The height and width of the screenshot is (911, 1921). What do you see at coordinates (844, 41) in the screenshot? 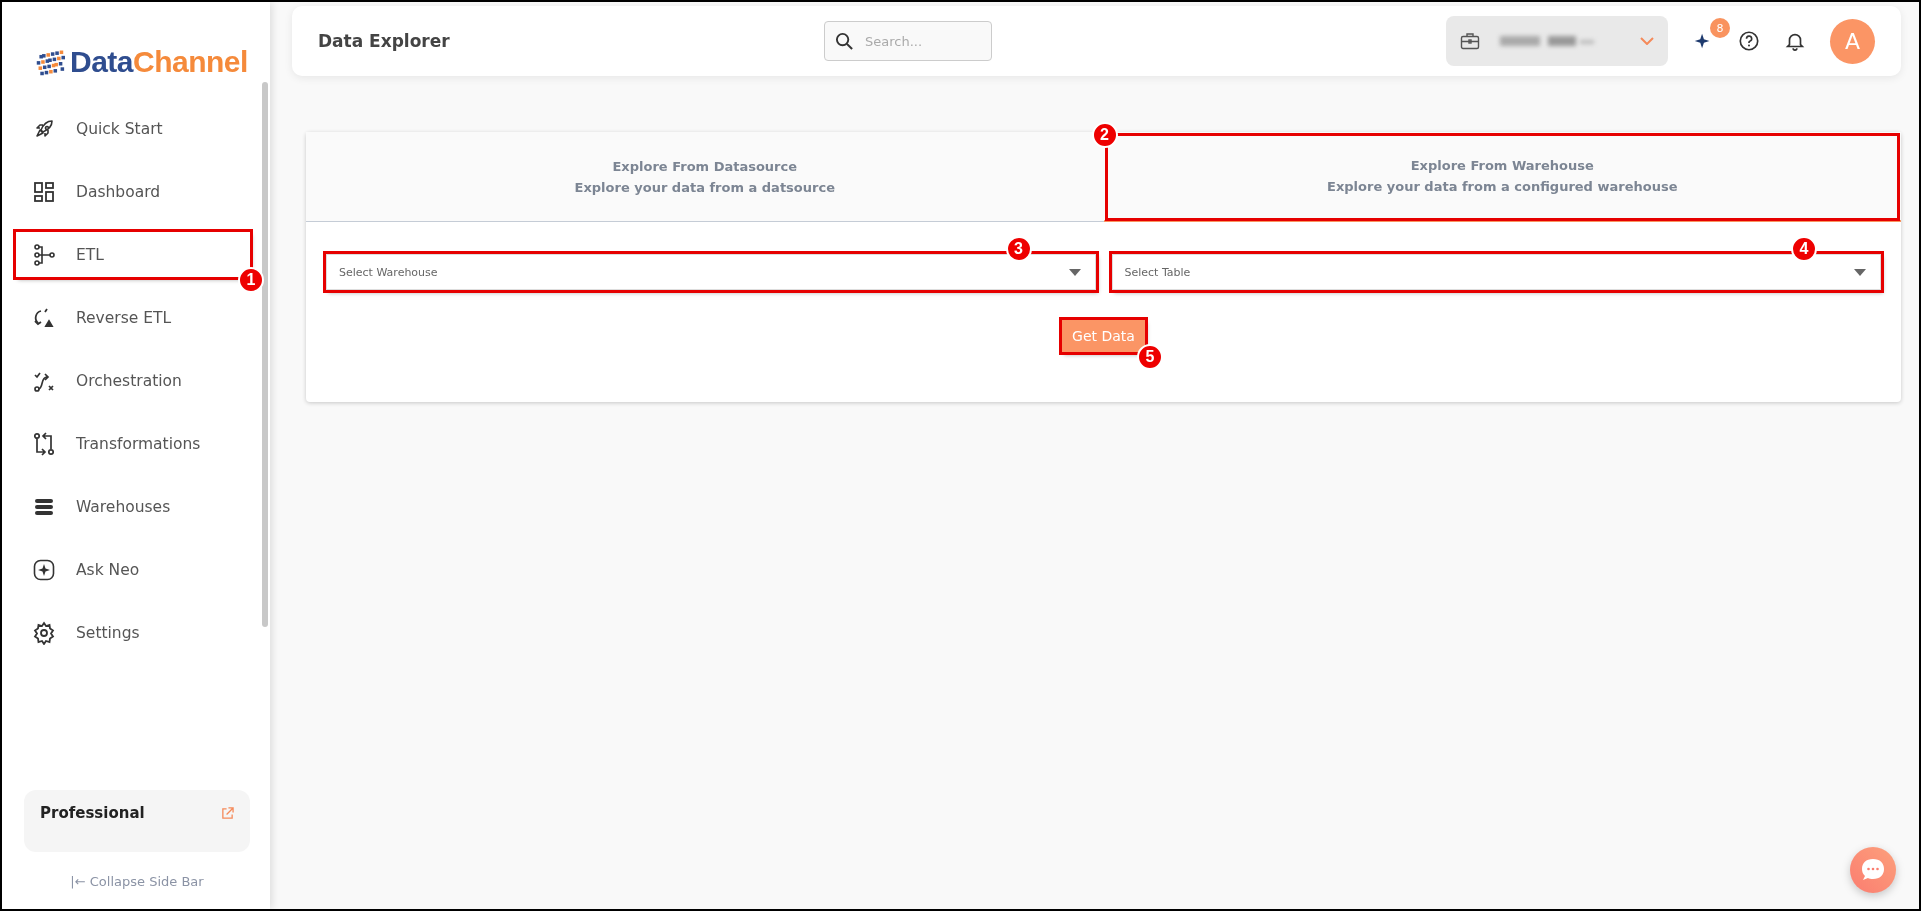
I see `search-icon` at bounding box center [844, 41].